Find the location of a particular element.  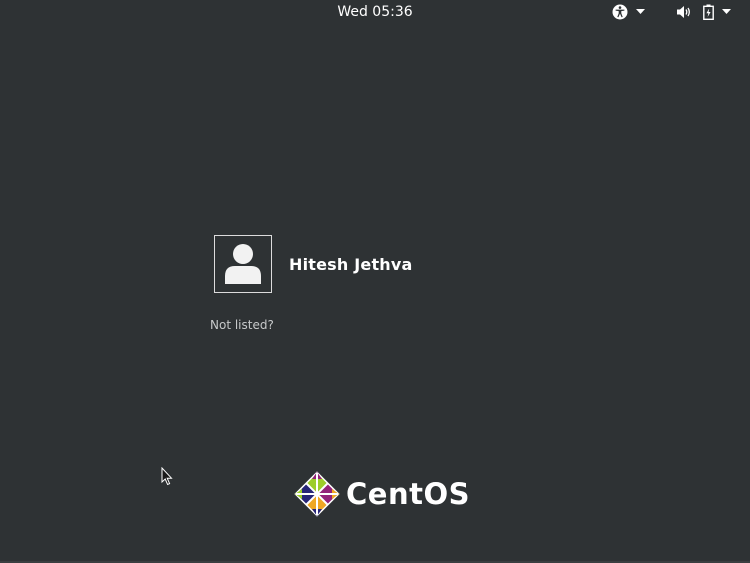

not-listed-link: Not listed? is located at coordinates (242, 325).